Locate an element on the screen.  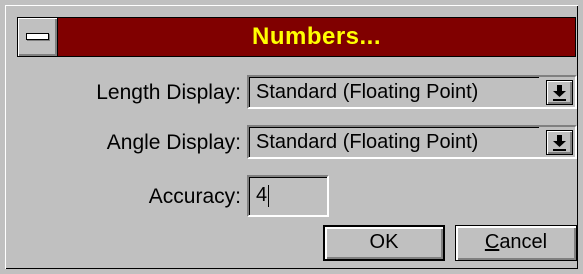
length-display-value: Standard (Floating Point) is located at coordinates (394, 92).